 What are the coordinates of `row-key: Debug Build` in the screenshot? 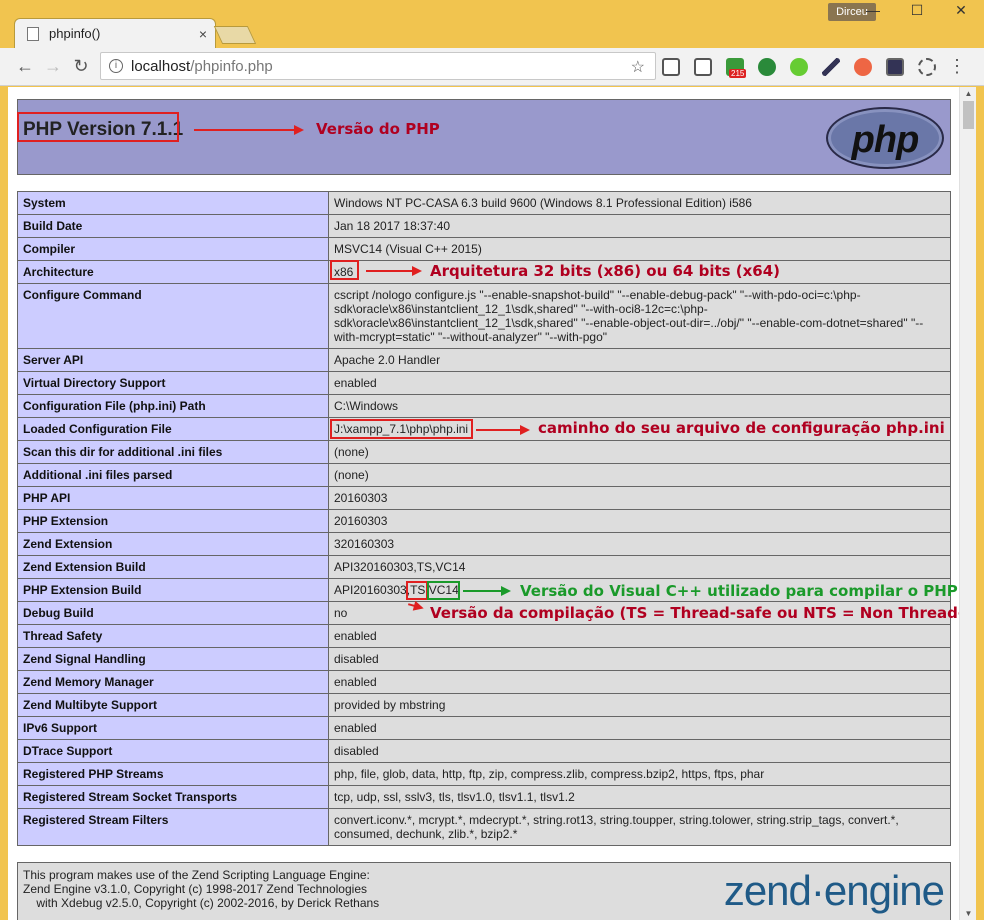 It's located at (173, 613).